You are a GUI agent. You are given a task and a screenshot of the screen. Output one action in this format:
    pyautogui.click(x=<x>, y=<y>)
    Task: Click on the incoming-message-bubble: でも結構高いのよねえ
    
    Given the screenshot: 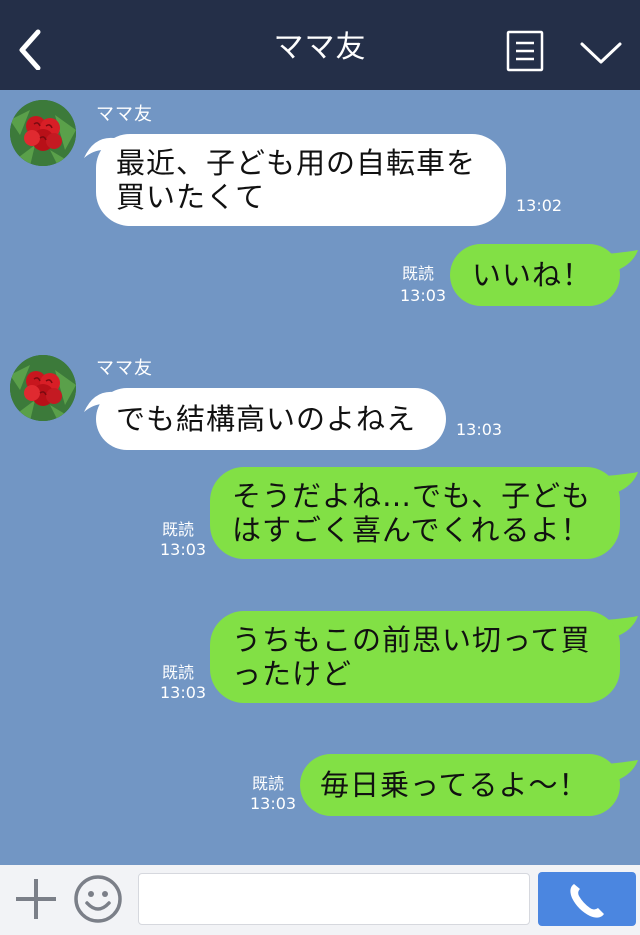 What is the action you would take?
    pyautogui.click(x=271, y=419)
    